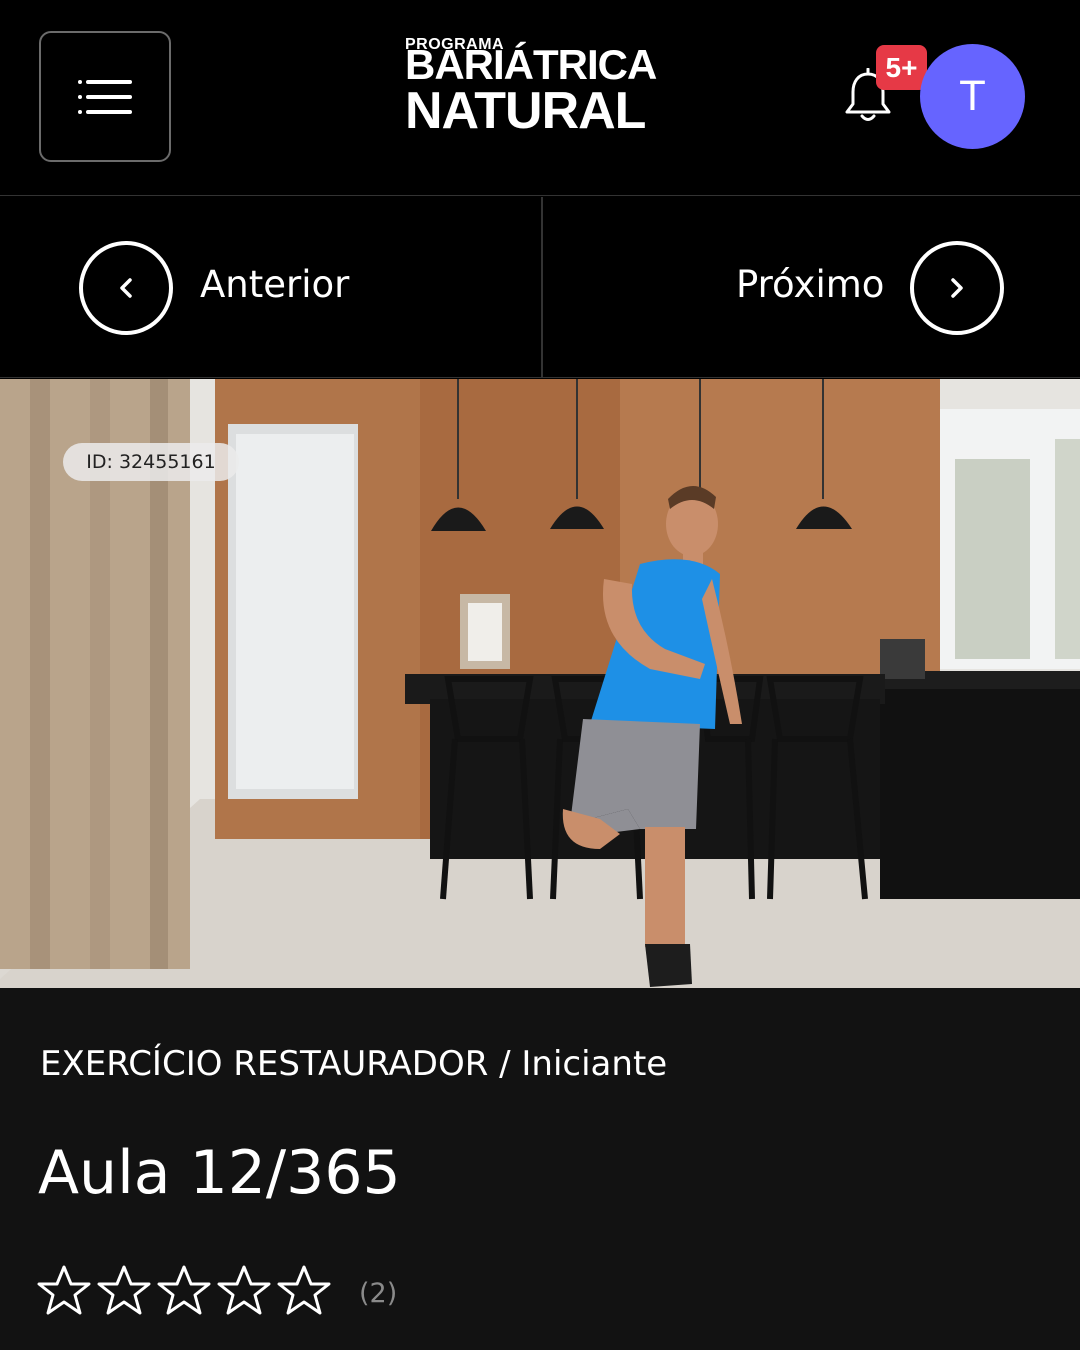 This screenshot has height=1350, width=1080. I want to click on video-id-tag: ID: 32455161, so click(151, 462).